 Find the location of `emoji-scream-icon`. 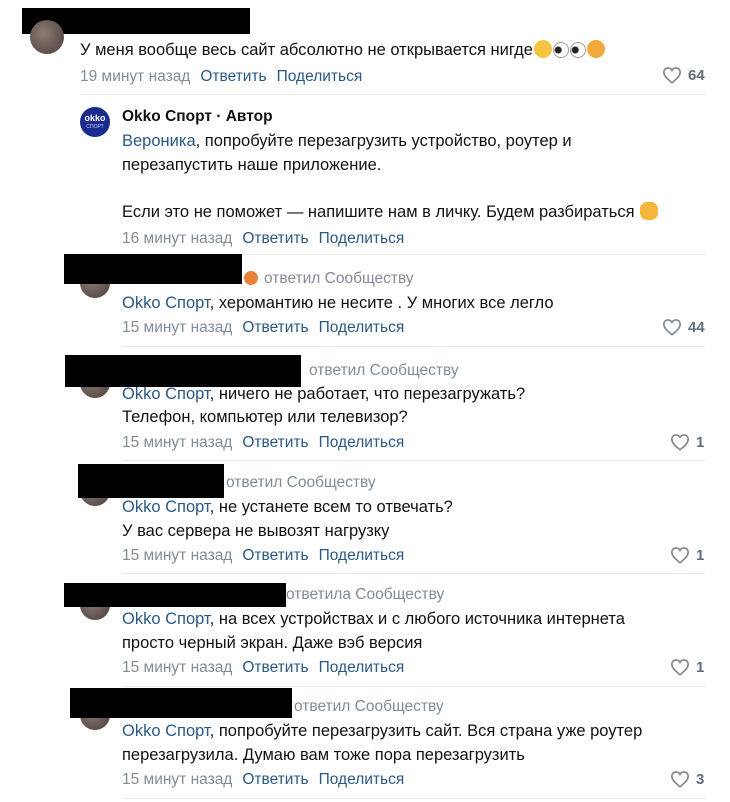

emoji-scream-icon is located at coordinates (595, 49).